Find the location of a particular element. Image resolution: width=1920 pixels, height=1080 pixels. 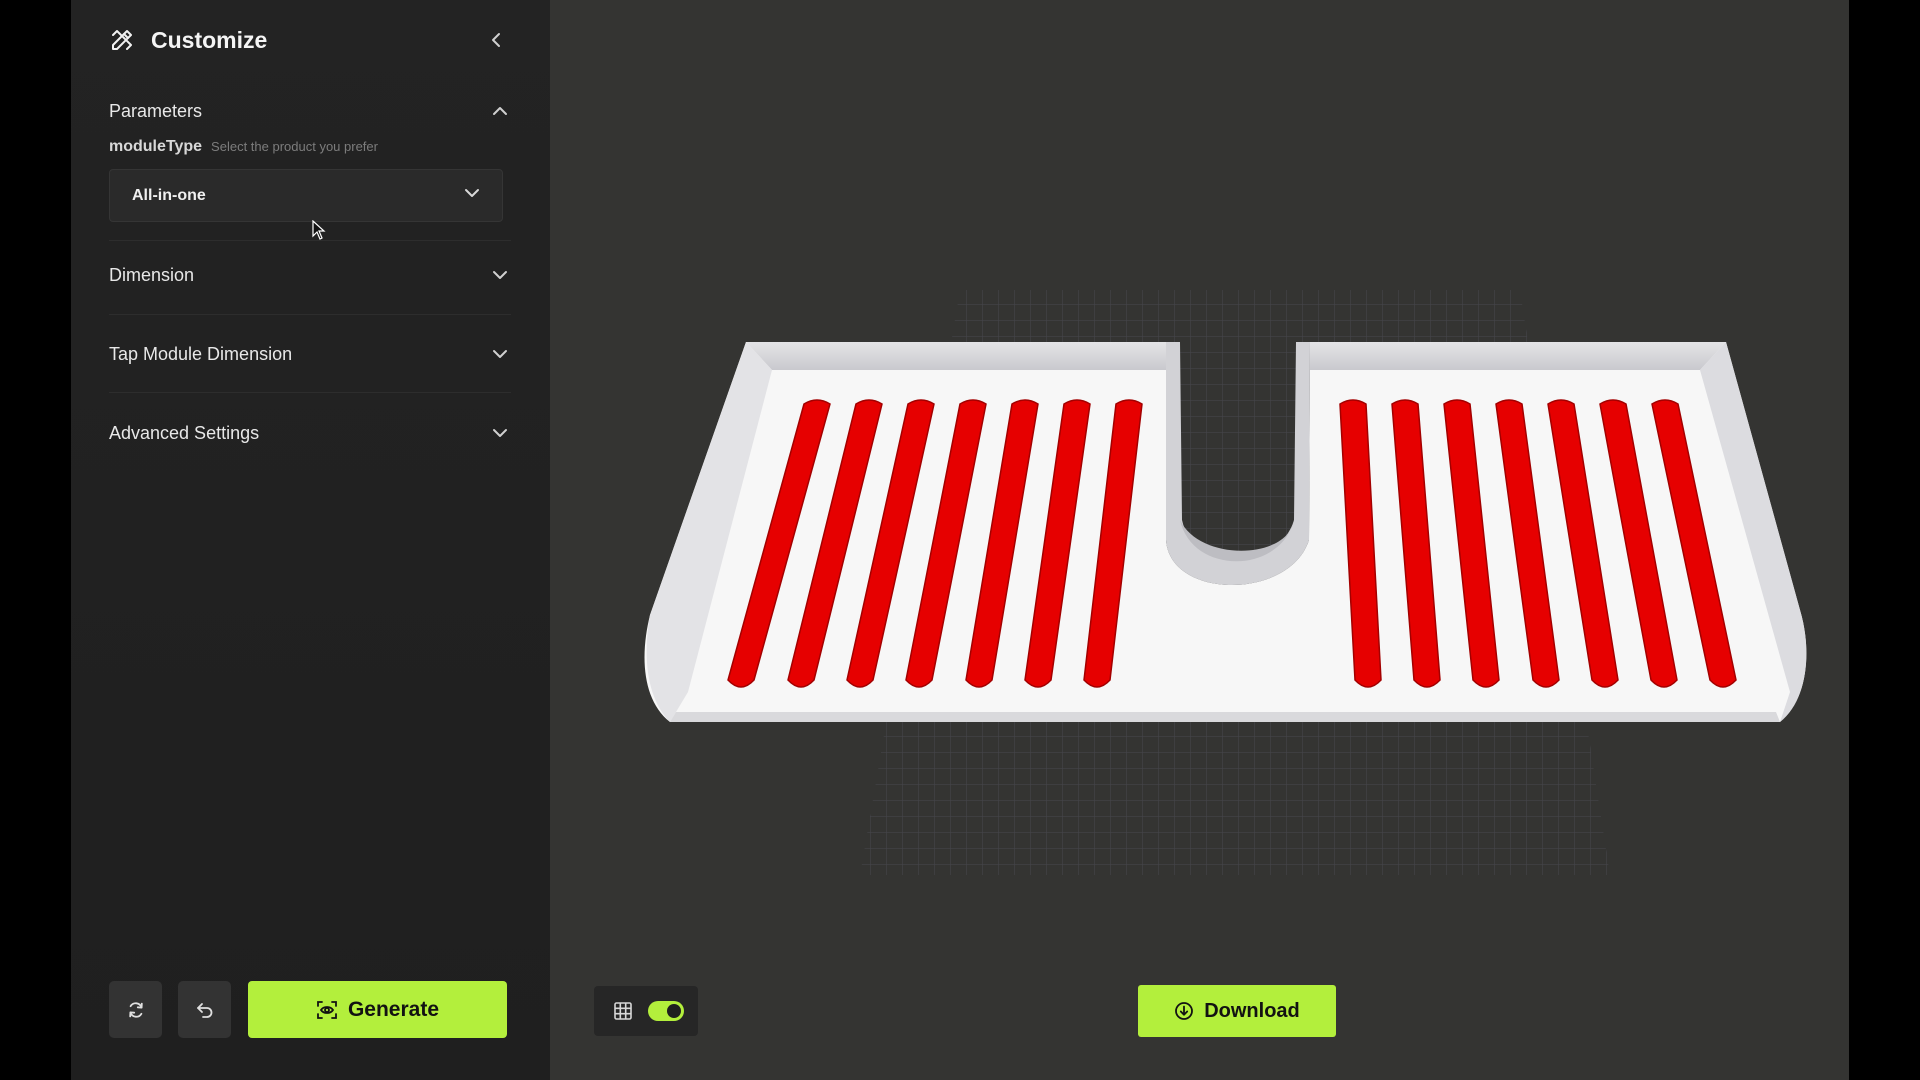

download-button: Download is located at coordinates (1237, 1011).